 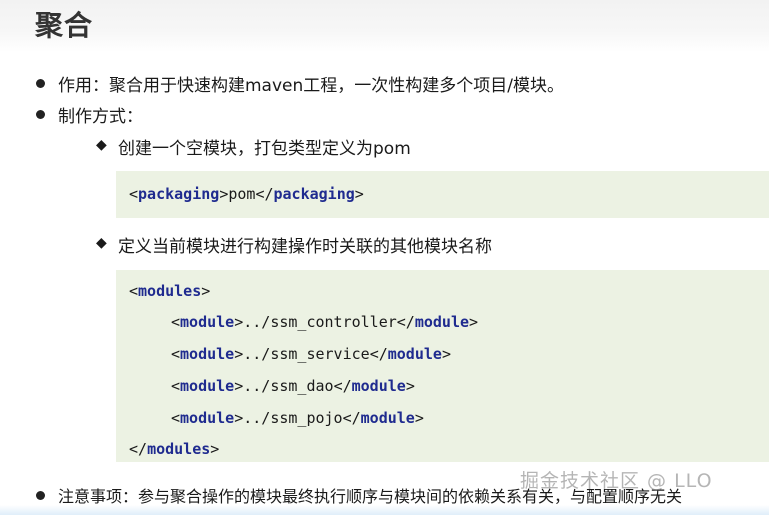 I want to click on code-line-module: <module>../ssm_controller</module>, so click(x=325, y=322).